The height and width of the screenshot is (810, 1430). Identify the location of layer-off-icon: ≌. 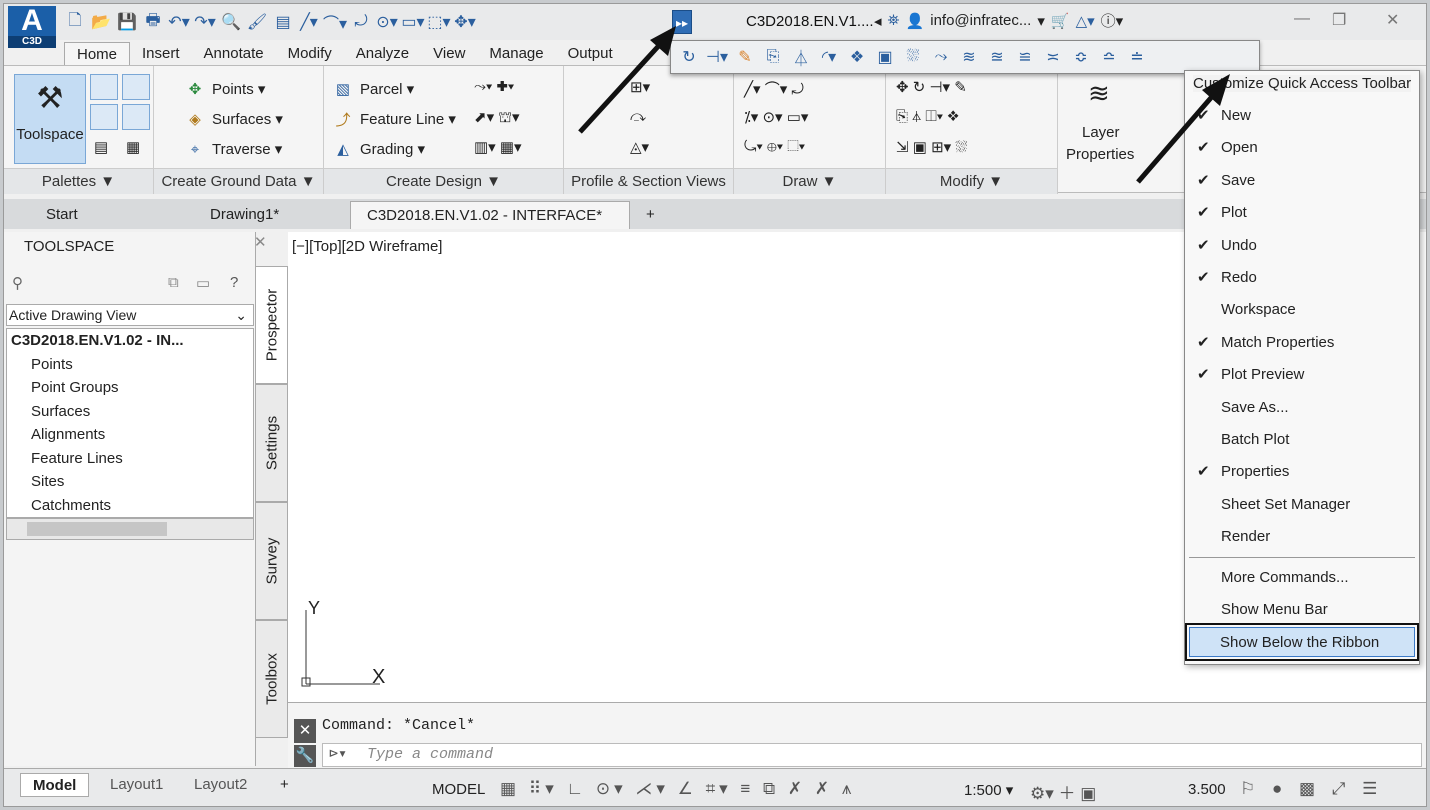
(1025, 57).